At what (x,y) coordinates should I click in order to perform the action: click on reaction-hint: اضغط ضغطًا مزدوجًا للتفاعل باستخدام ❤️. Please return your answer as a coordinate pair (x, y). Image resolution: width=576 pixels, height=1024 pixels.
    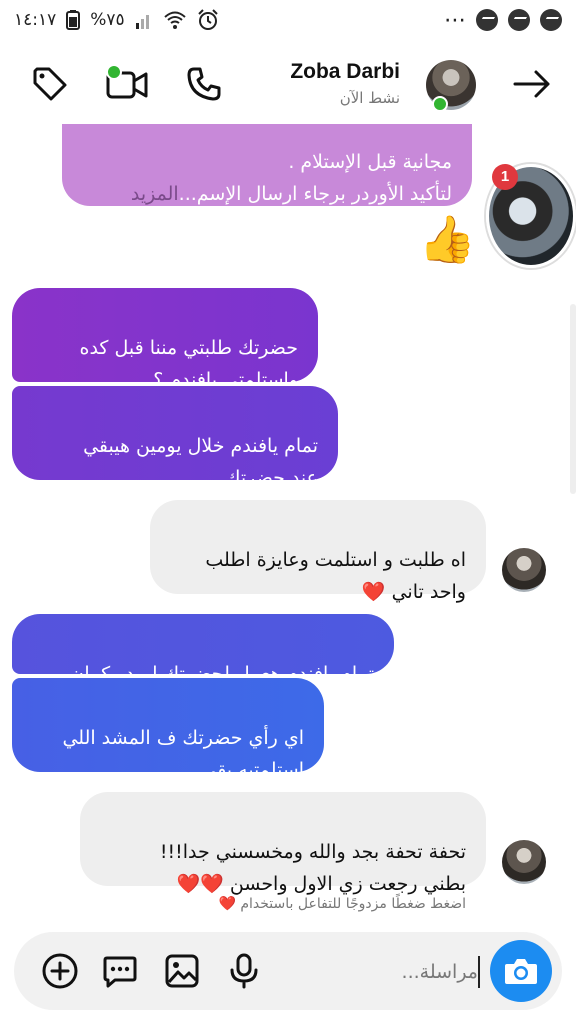
    Looking at the image, I should click on (342, 904).